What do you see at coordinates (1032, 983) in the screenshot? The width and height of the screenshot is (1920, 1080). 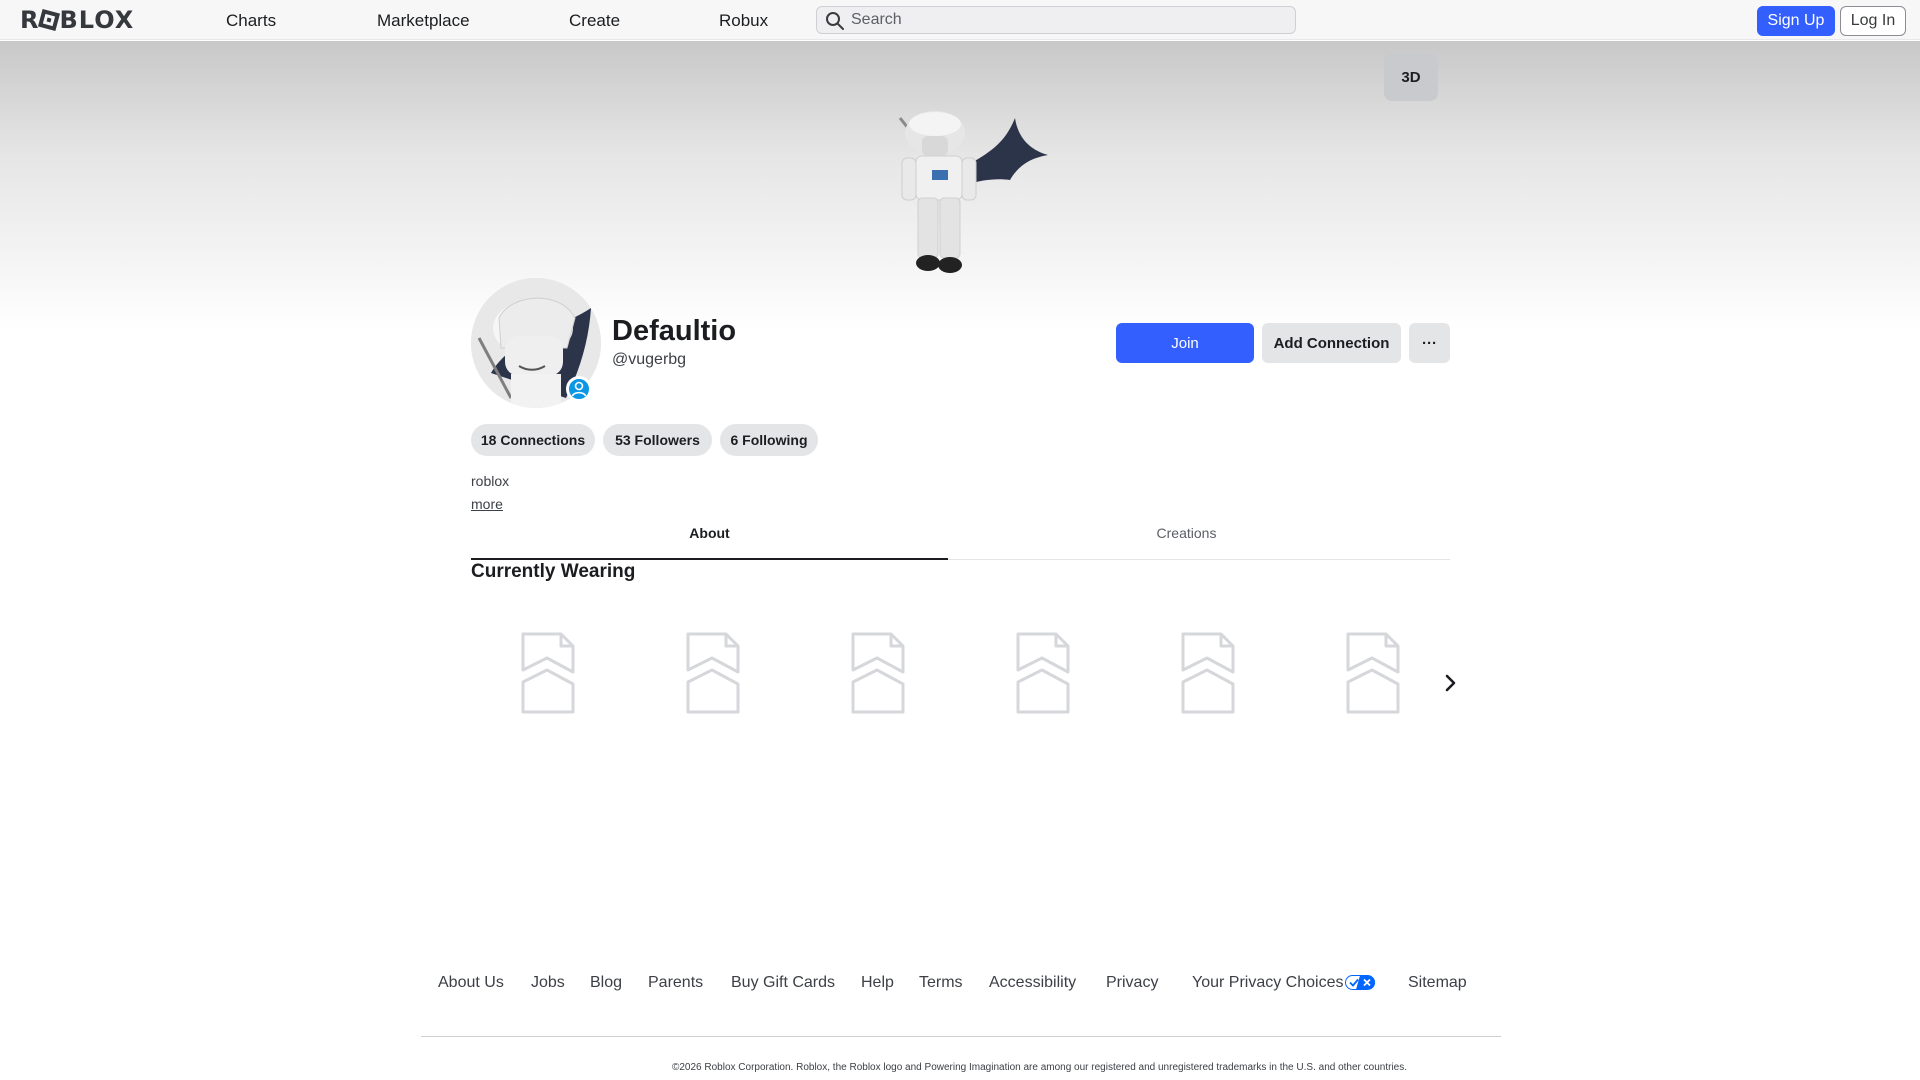 I see `footer-link-accessibility: Accessibility` at bounding box center [1032, 983].